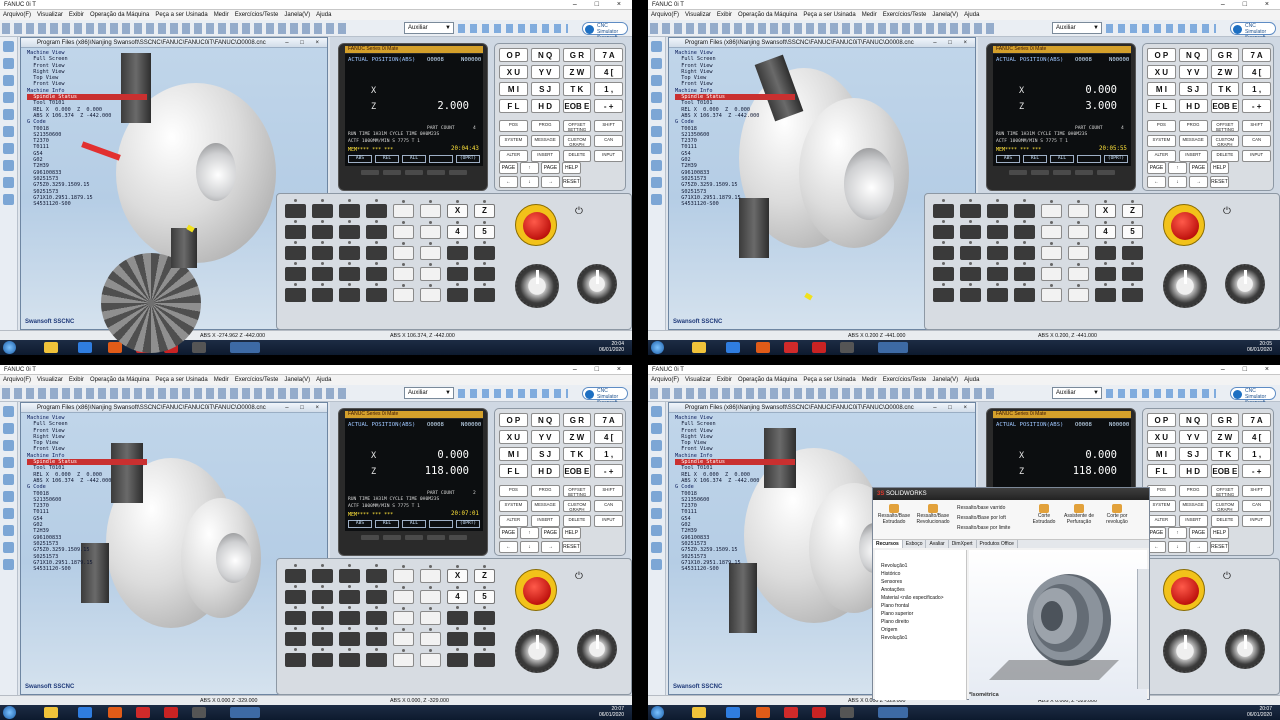  I want to click on address-key: Z W, so click(577, 72).